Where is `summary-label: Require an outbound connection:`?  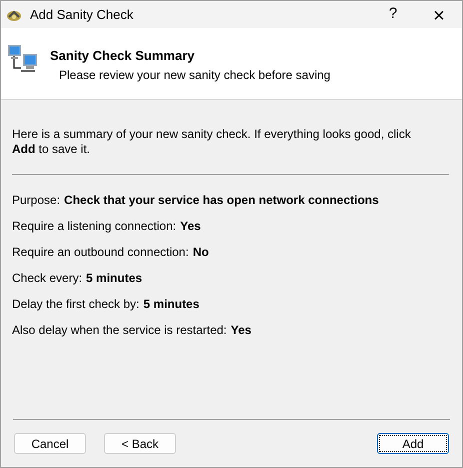
summary-label: Require an outbound connection: is located at coordinates (100, 252).